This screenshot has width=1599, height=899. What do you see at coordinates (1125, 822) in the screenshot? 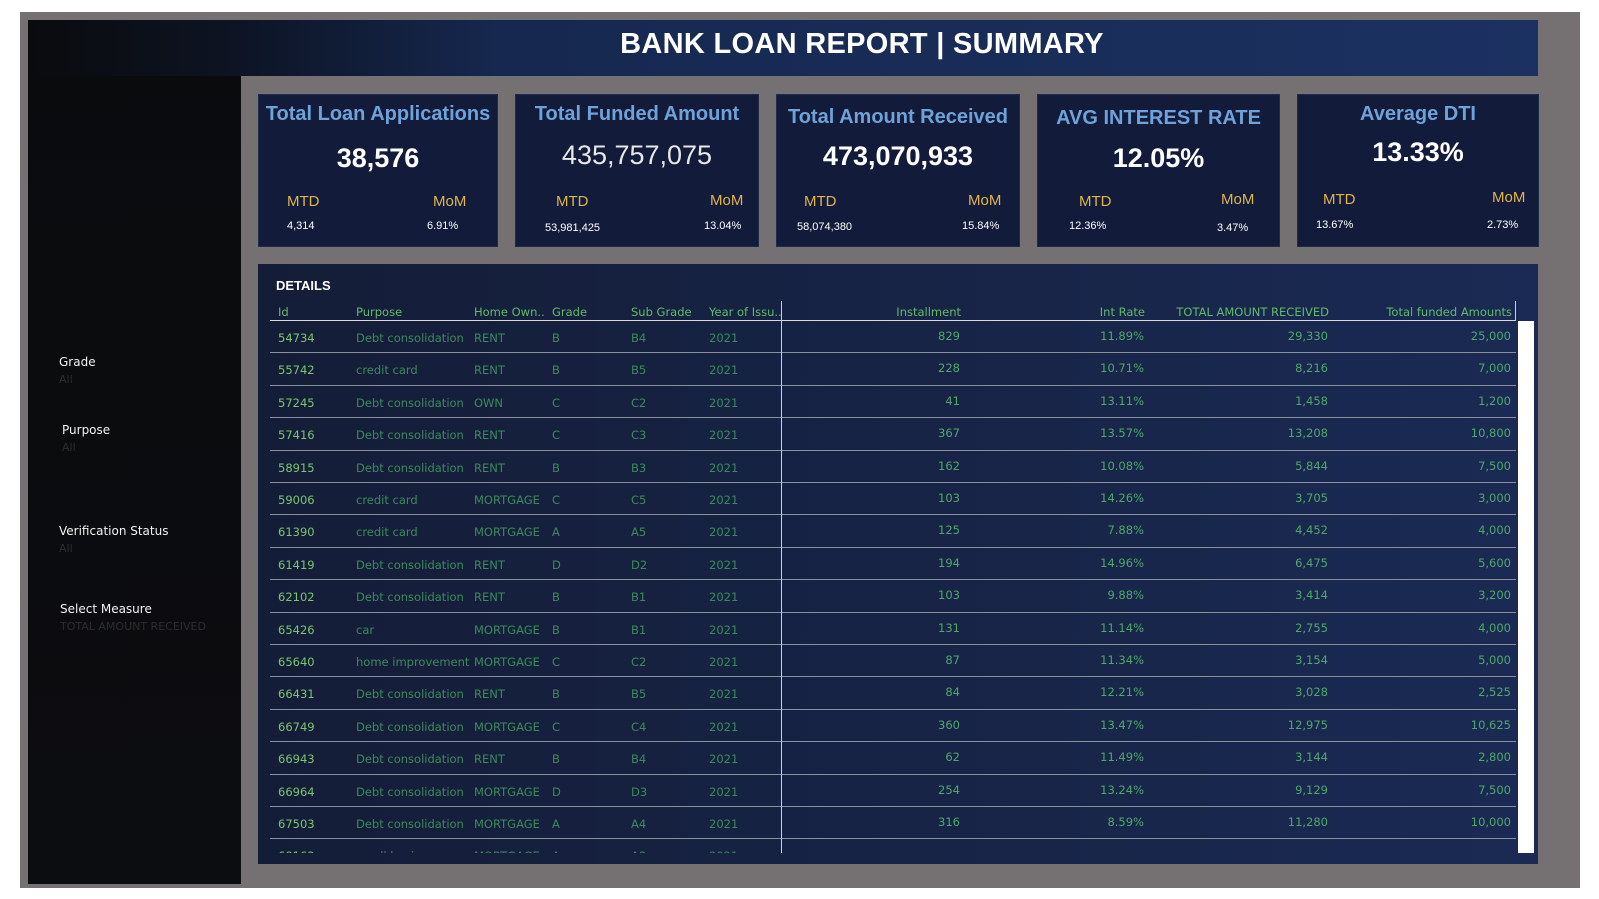
I see `cell-int-rate: 8.59%` at bounding box center [1125, 822].